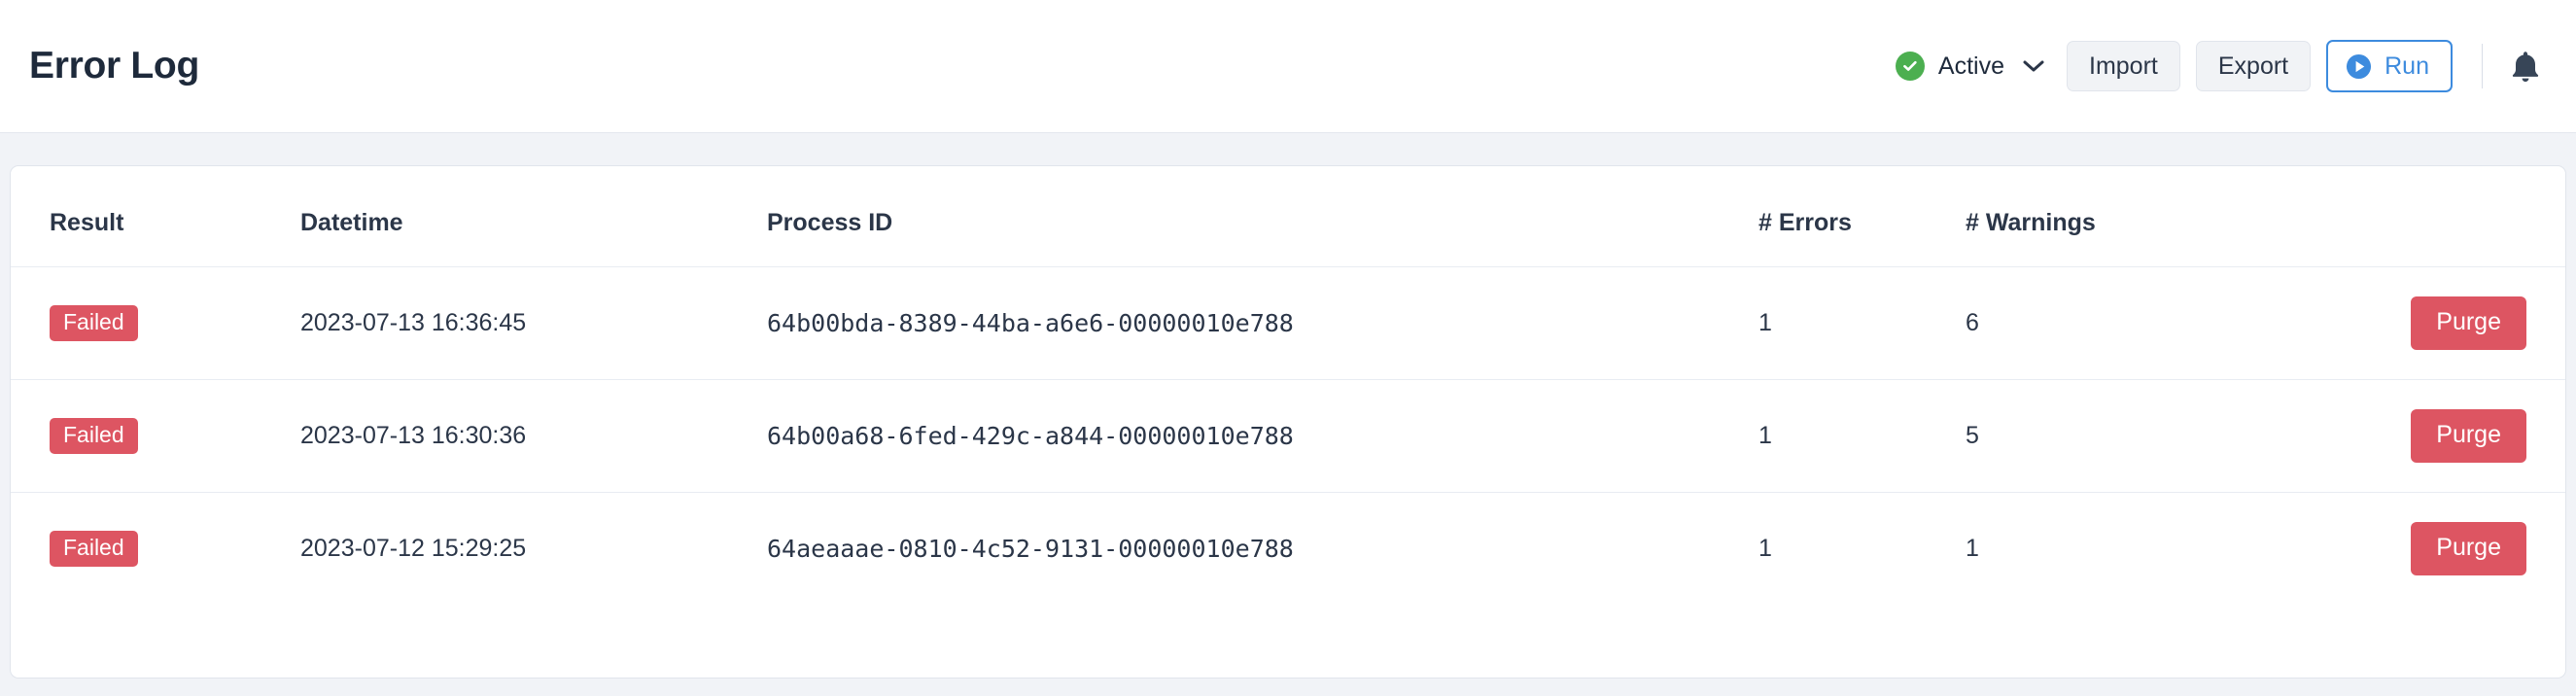 This screenshot has width=2576, height=696. I want to click on status-dropdown: Active, so click(1970, 66).